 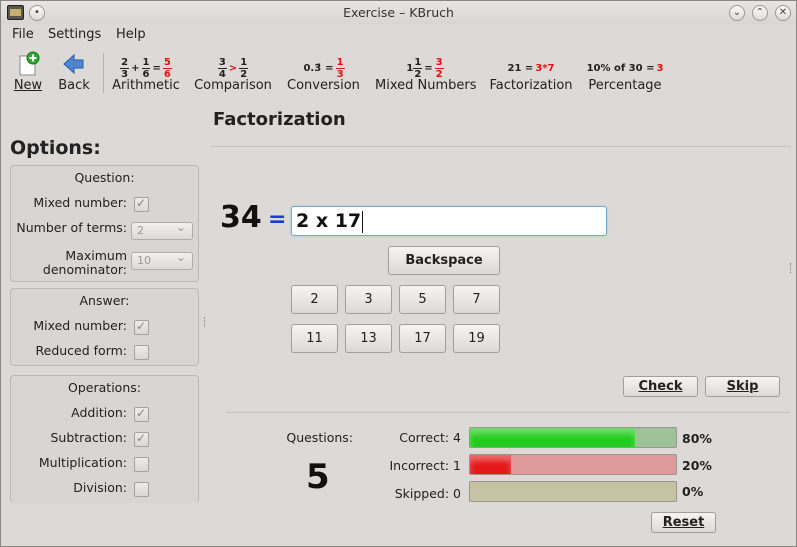 I want to click on correct-percent: 80%, so click(x=697, y=438).